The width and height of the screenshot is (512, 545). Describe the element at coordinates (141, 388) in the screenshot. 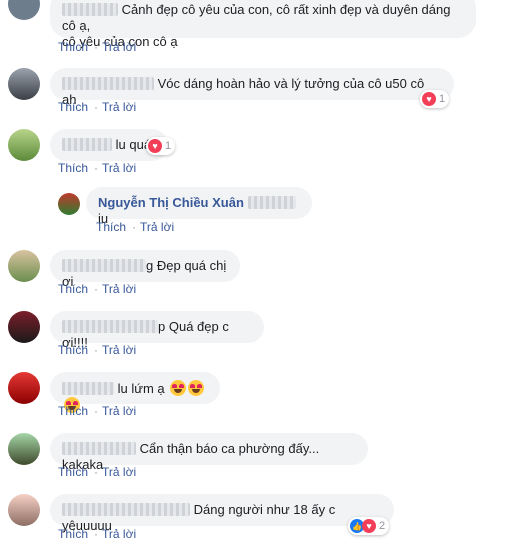

I see `comment-text: lu lứm ạ` at that location.